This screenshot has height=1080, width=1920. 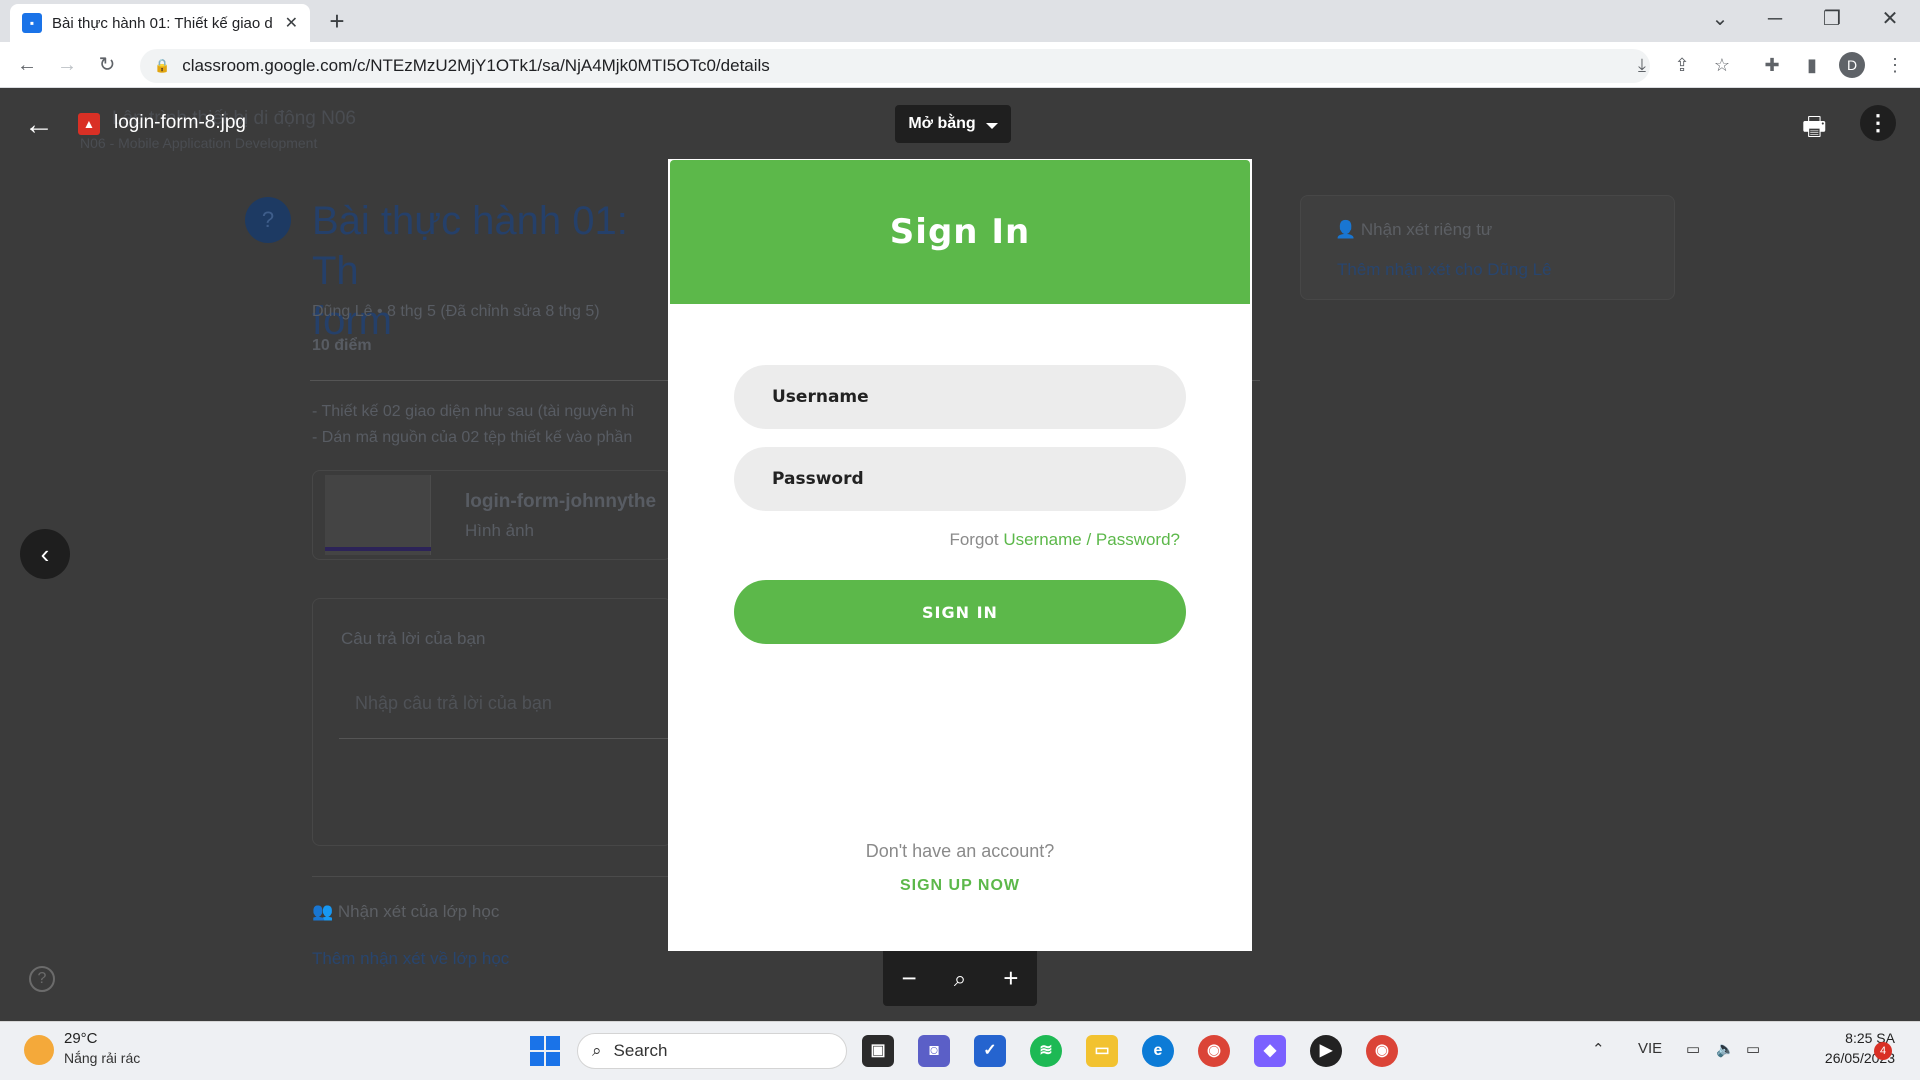 What do you see at coordinates (1812, 65) in the screenshot?
I see `side-panel-icon: ▮` at bounding box center [1812, 65].